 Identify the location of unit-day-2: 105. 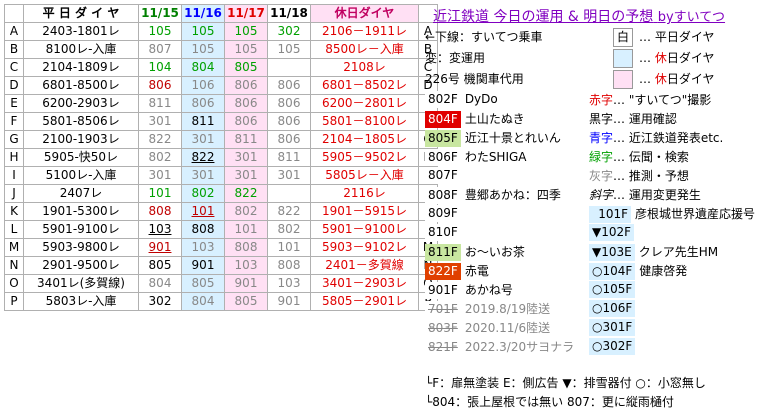
(203, 49).